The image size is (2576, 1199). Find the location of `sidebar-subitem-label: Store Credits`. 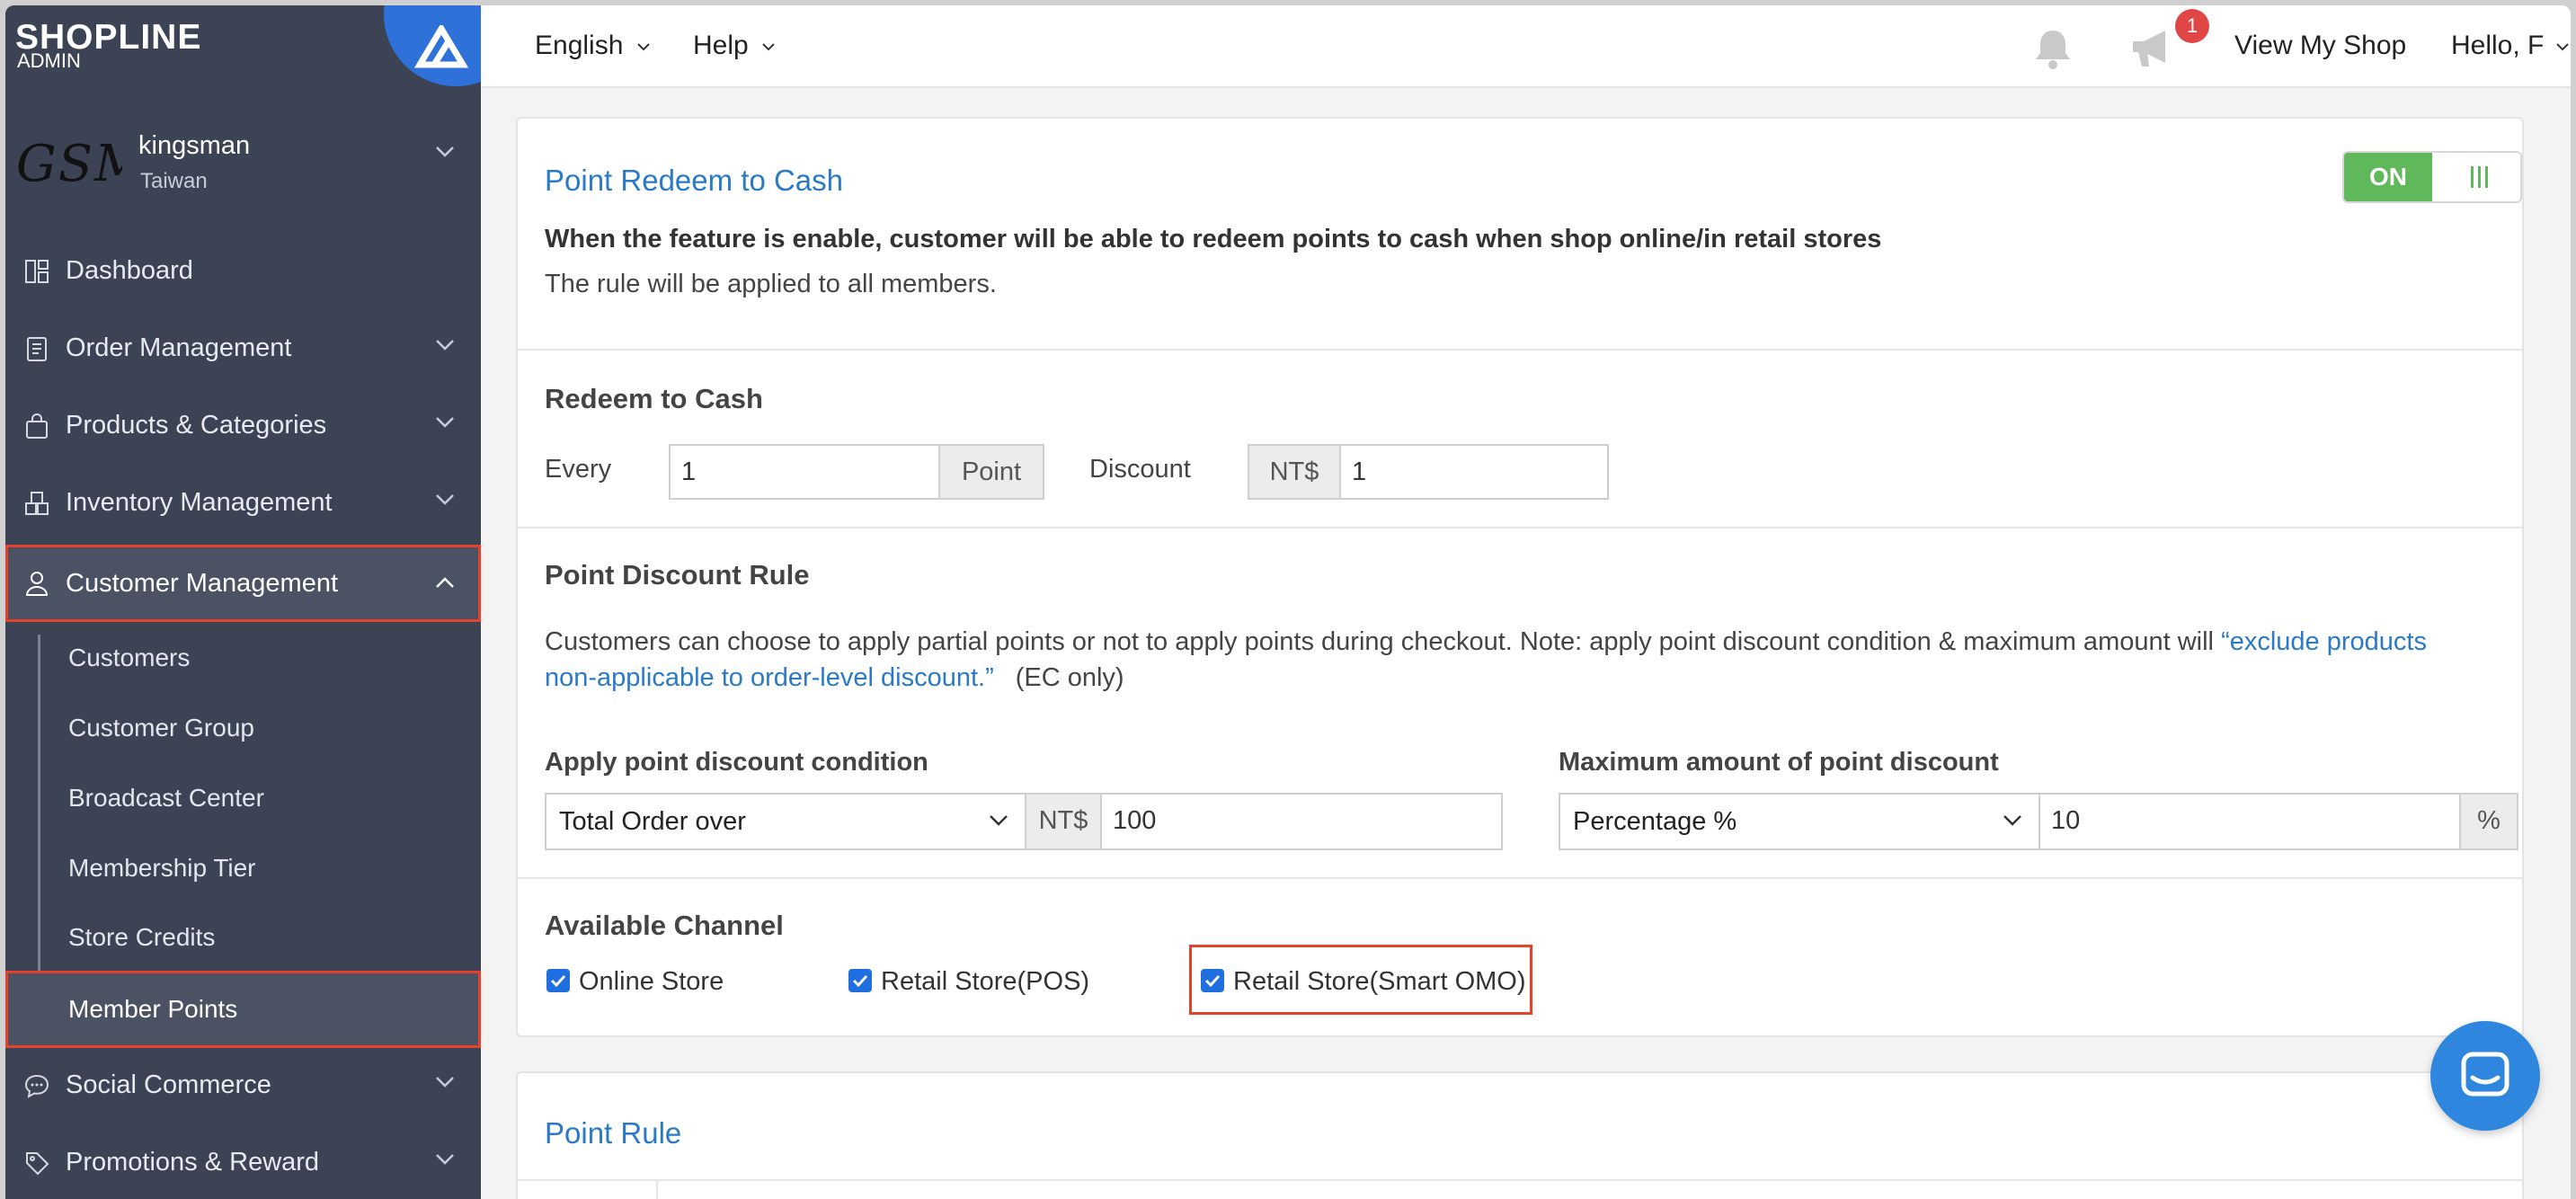

sidebar-subitem-label: Store Credits is located at coordinates (142, 937).